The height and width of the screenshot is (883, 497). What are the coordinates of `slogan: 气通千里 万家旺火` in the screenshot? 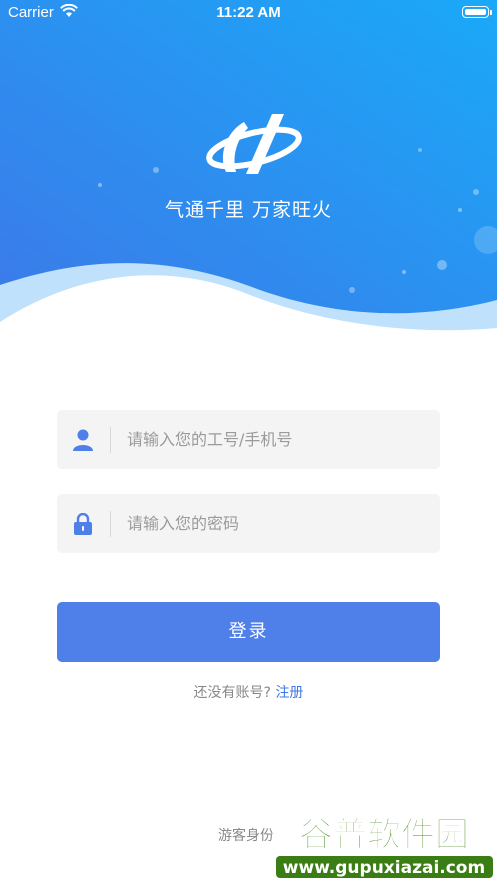 It's located at (248, 210).